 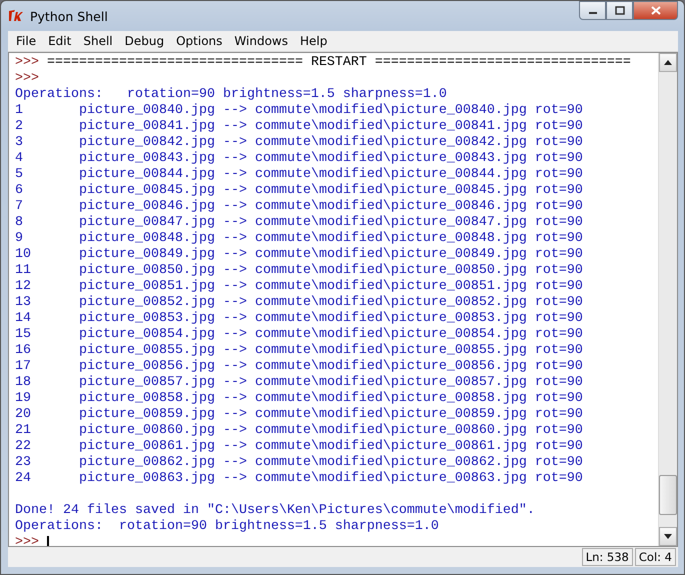 I want to click on scroll-down-button, so click(x=668, y=536).